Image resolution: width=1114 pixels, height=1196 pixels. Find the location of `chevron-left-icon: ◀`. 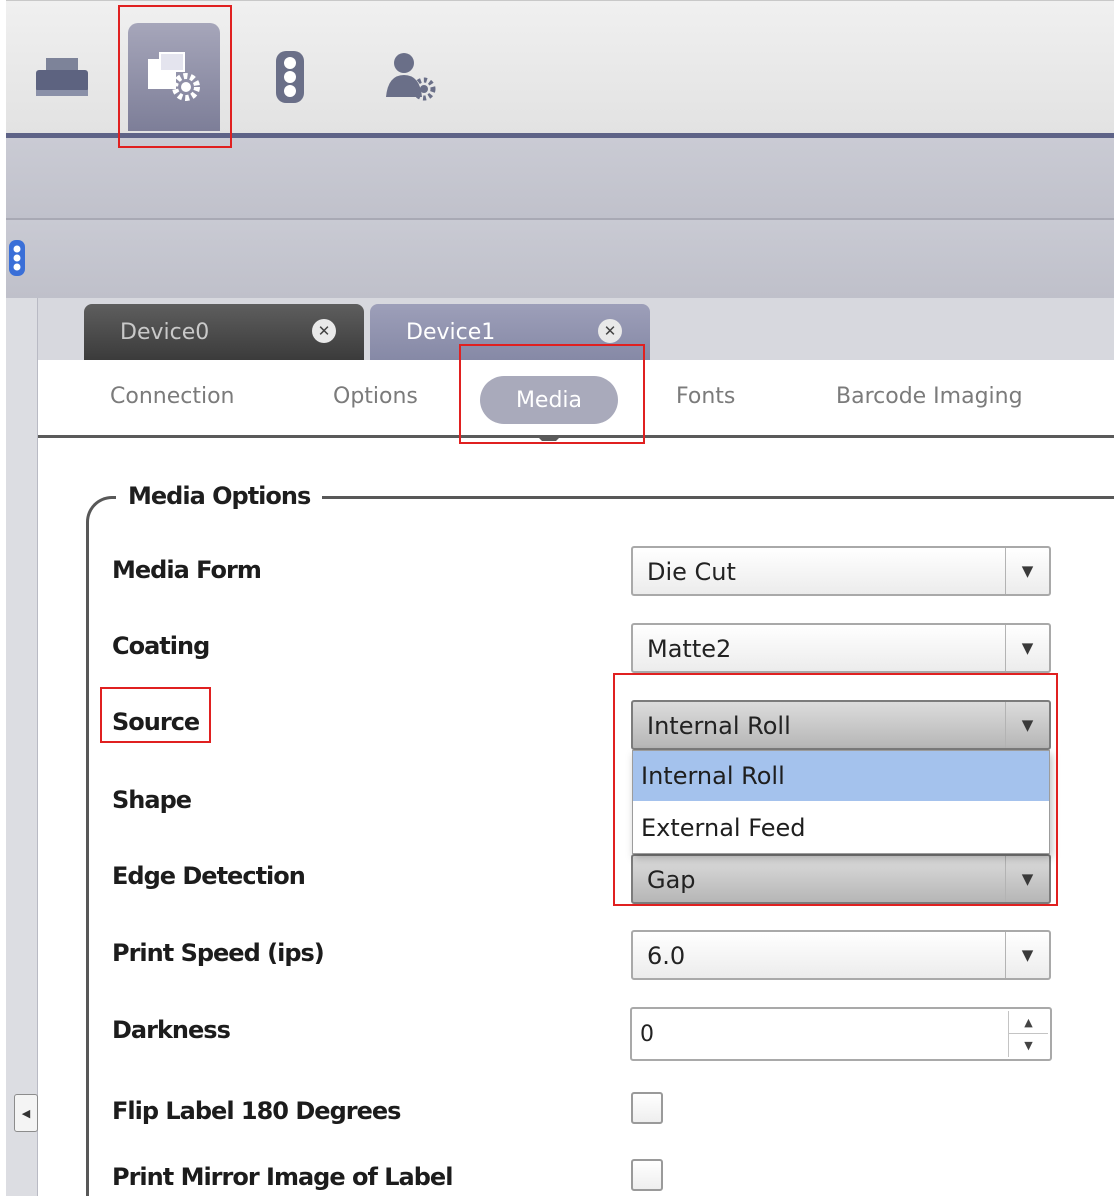

chevron-left-icon: ◀ is located at coordinates (26, 1113).